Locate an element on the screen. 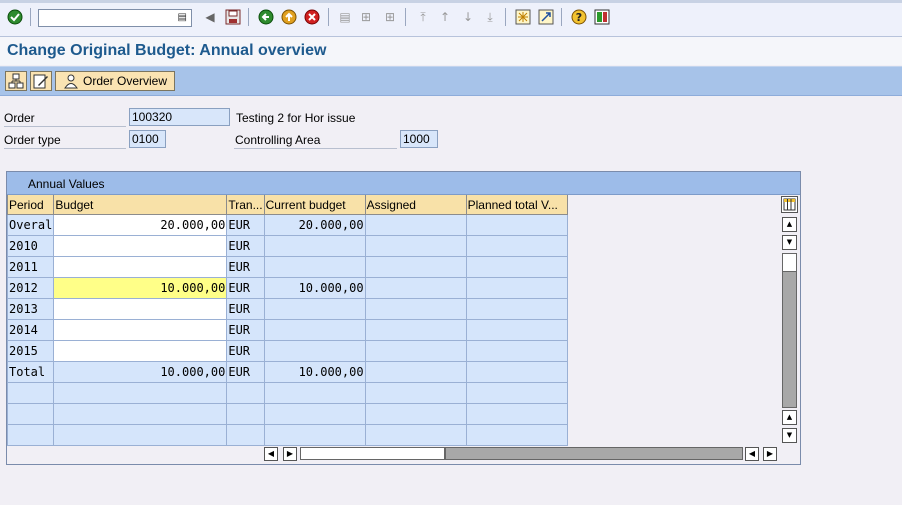  scroll-down-button: ▼ is located at coordinates (789, 435).